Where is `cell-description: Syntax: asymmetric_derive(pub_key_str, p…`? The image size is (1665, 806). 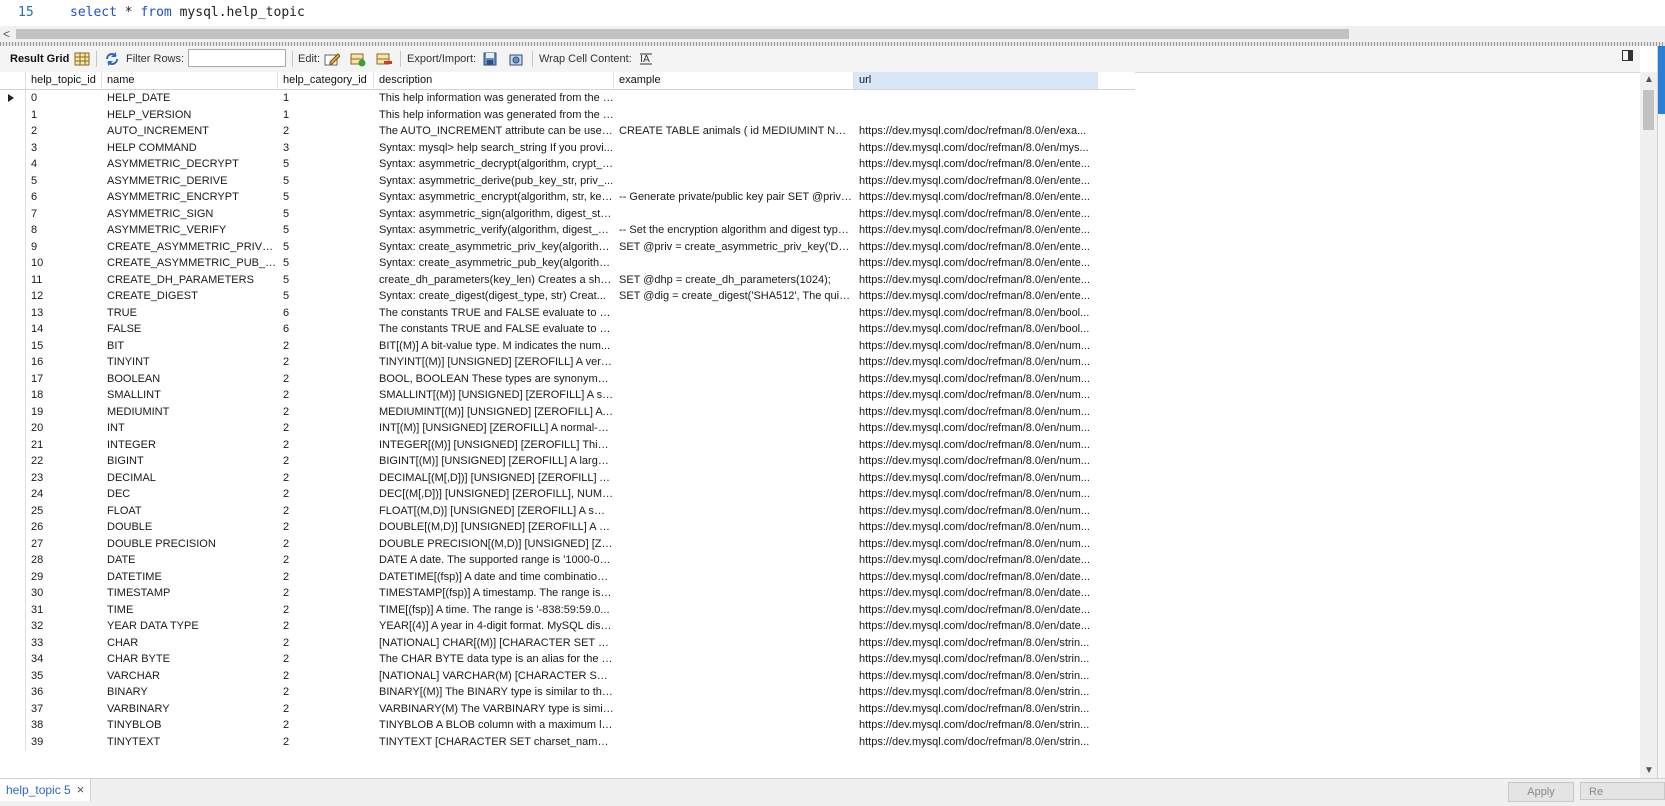 cell-description: Syntax: asymmetric_derive(pub_key_str, p… is located at coordinates (494, 181).